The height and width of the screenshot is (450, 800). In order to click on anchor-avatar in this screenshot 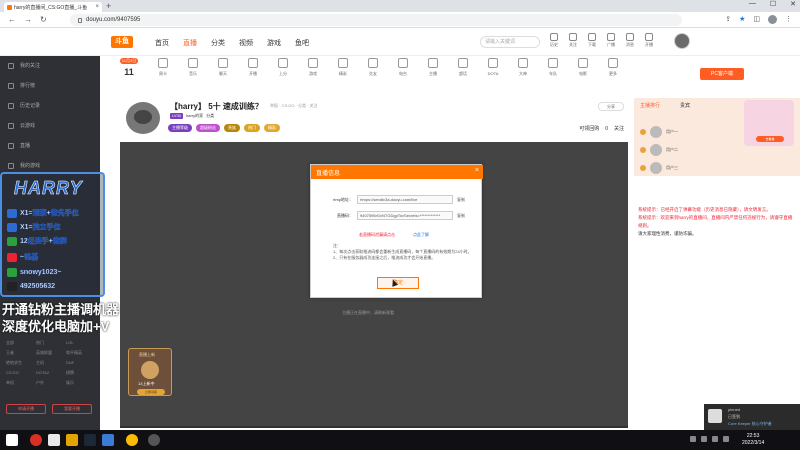, I will do `click(143, 118)`.